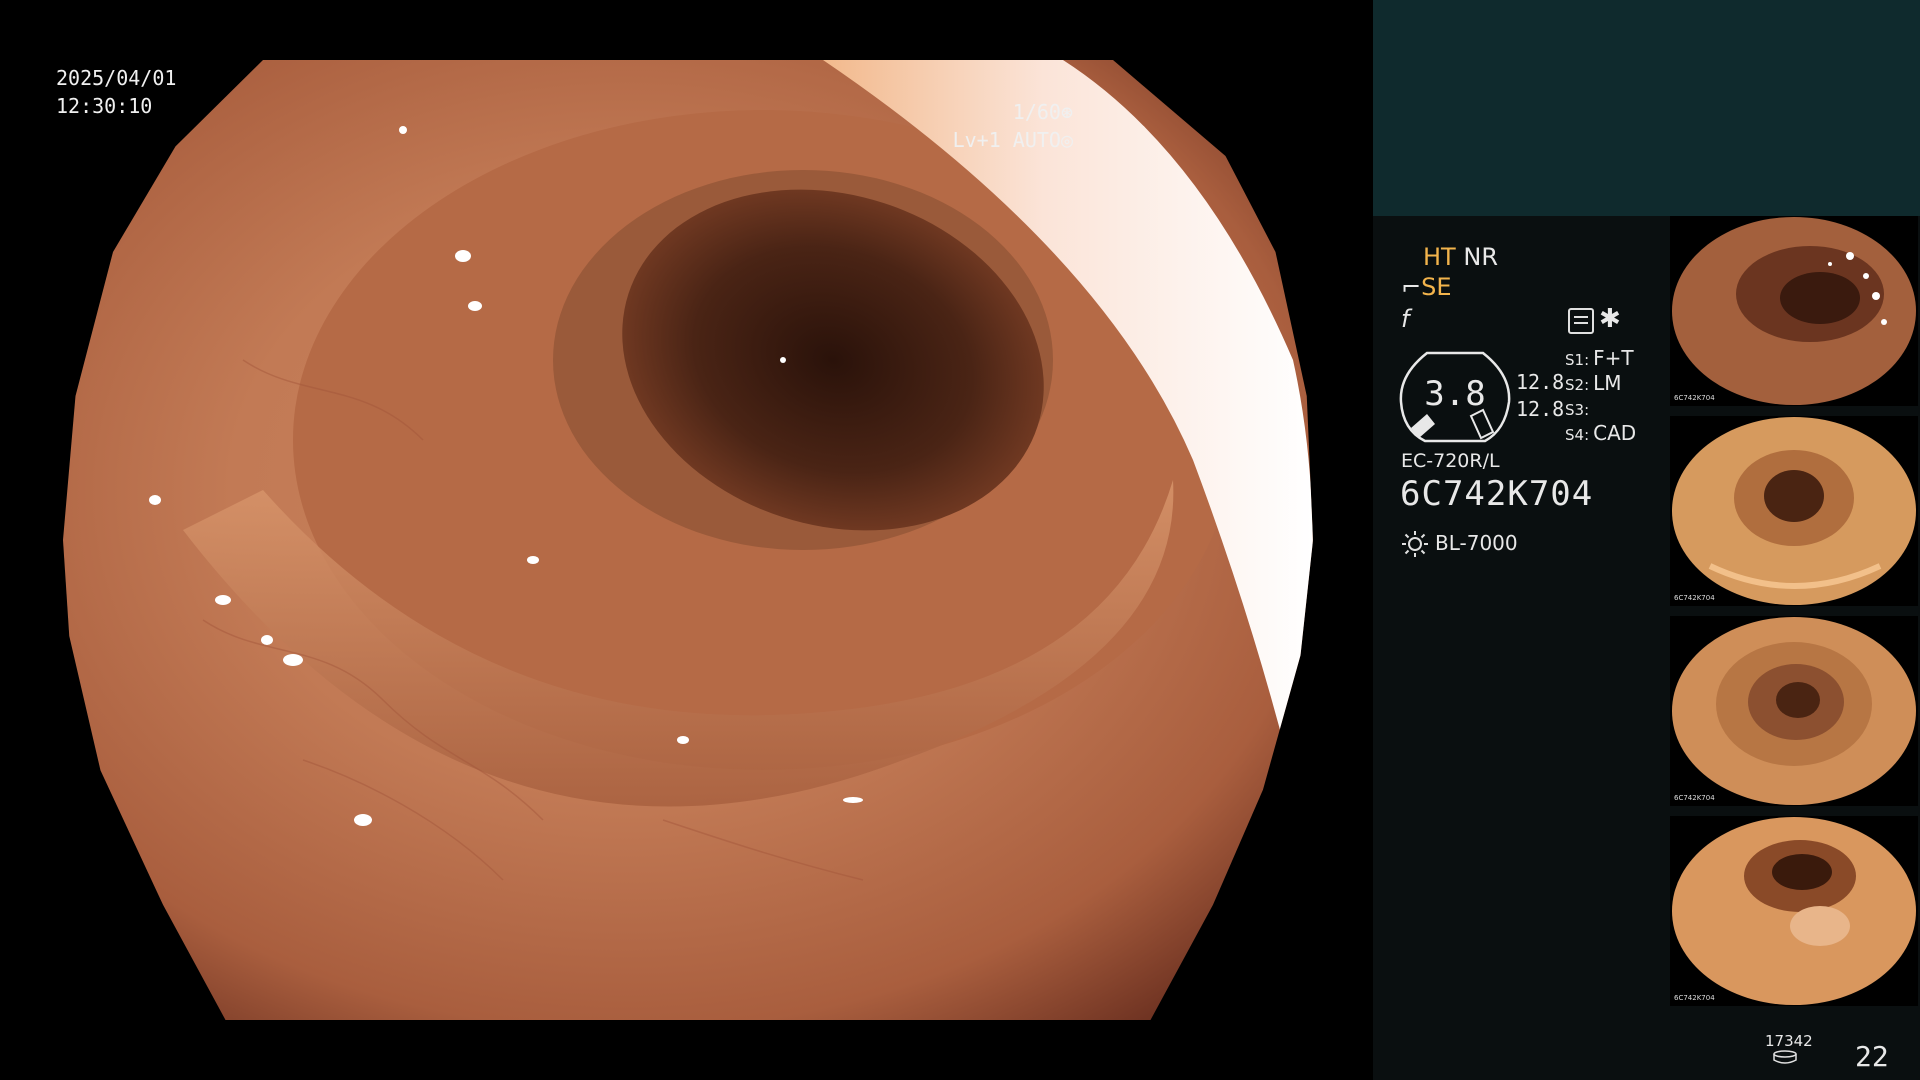 The width and height of the screenshot is (1920, 1080). Describe the element at coordinates (1610, 319) in the screenshot. I see `asterisk-icon: ✱` at that location.